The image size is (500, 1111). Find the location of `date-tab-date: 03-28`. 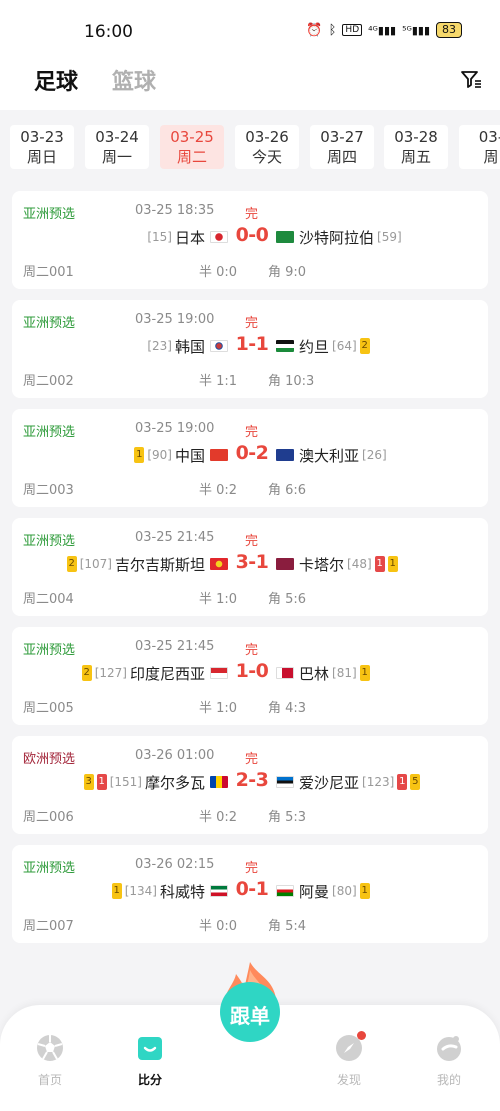

date-tab-date: 03-28 is located at coordinates (416, 137).